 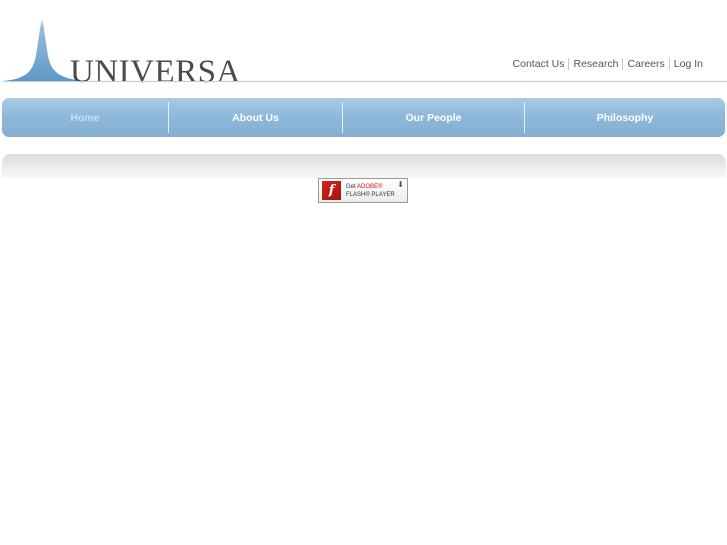 I want to click on nav-item-philosophy: Philosophy, so click(x=625, y=117).